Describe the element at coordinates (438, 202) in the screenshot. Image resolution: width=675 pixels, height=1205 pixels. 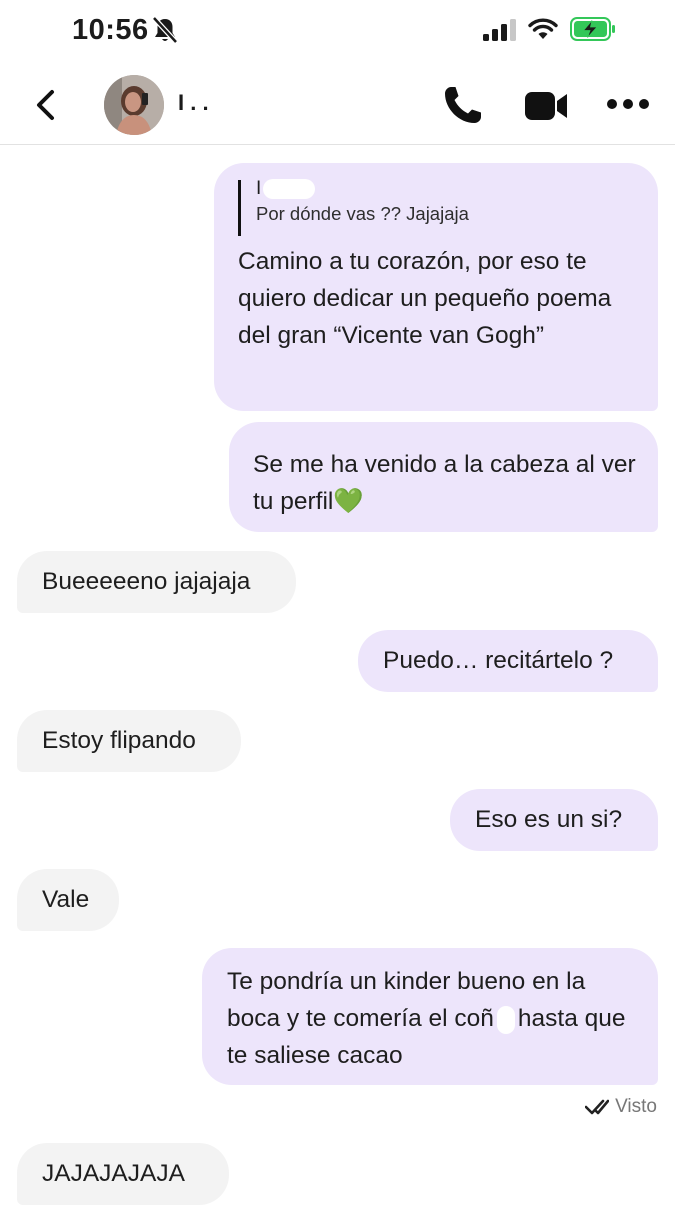
I see `reply-preview: I Por dónde vas ?? Jajajaja` at that location.